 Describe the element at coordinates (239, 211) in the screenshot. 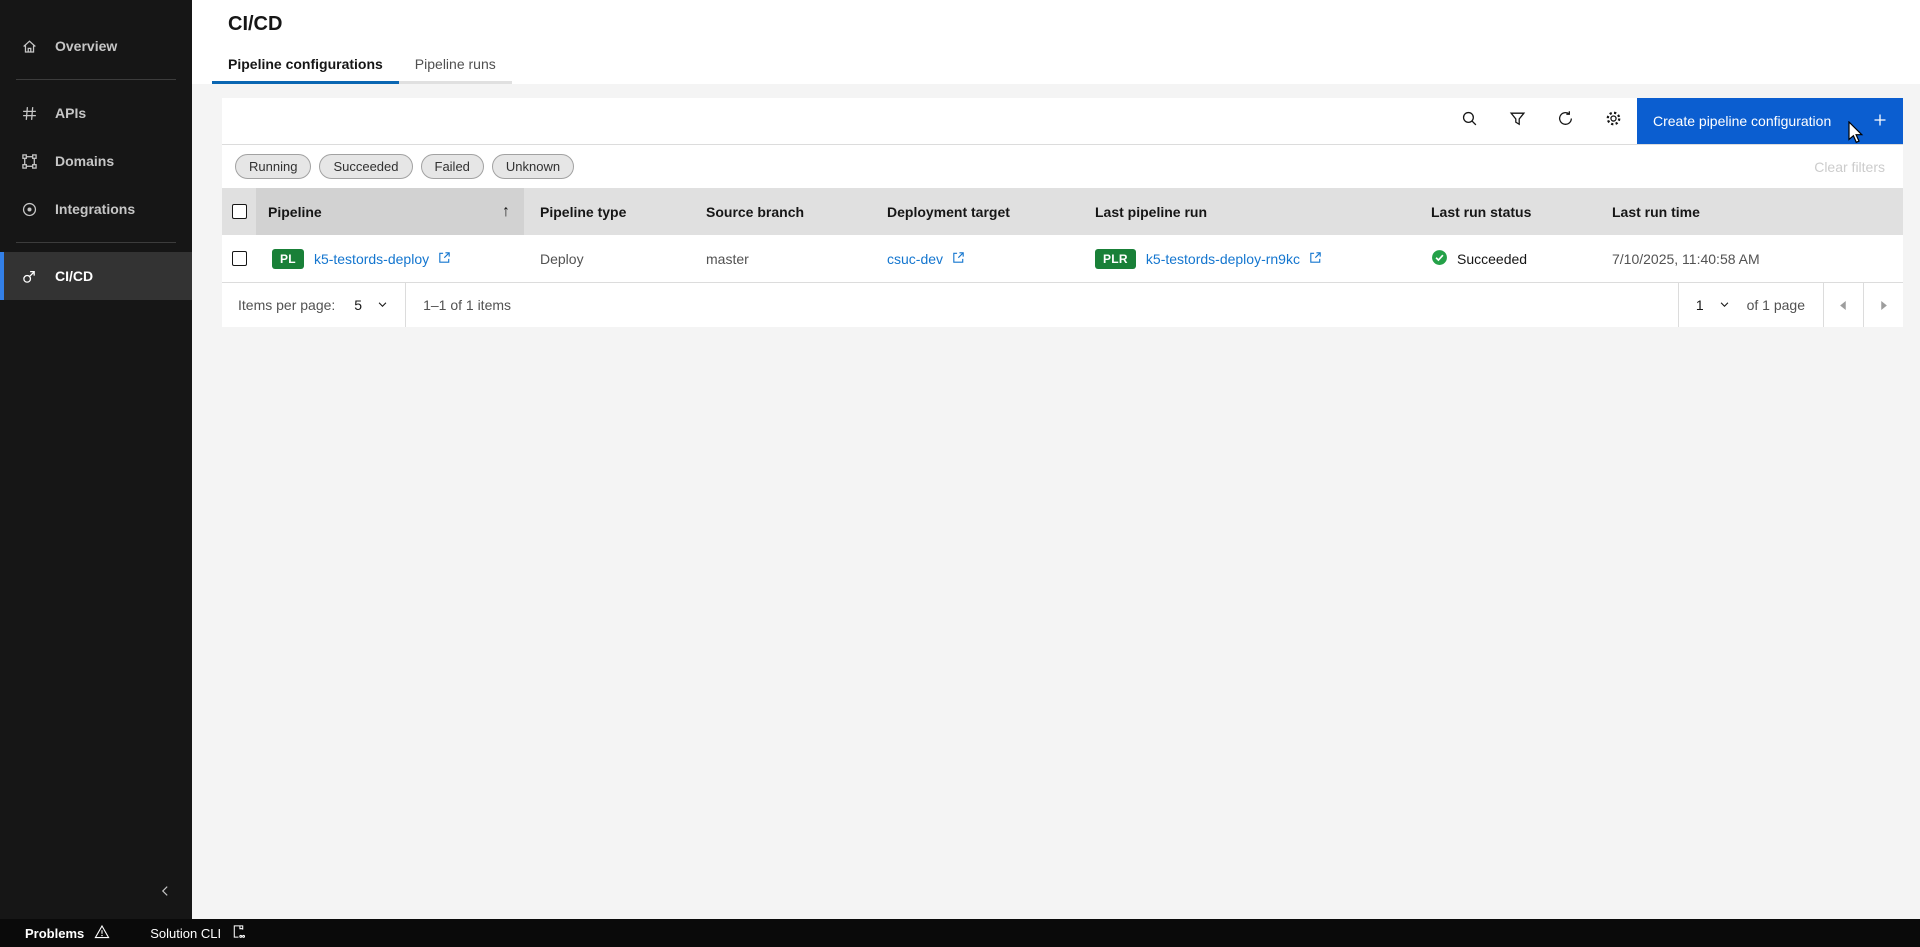

I see `select-all-checkbox` at that location.